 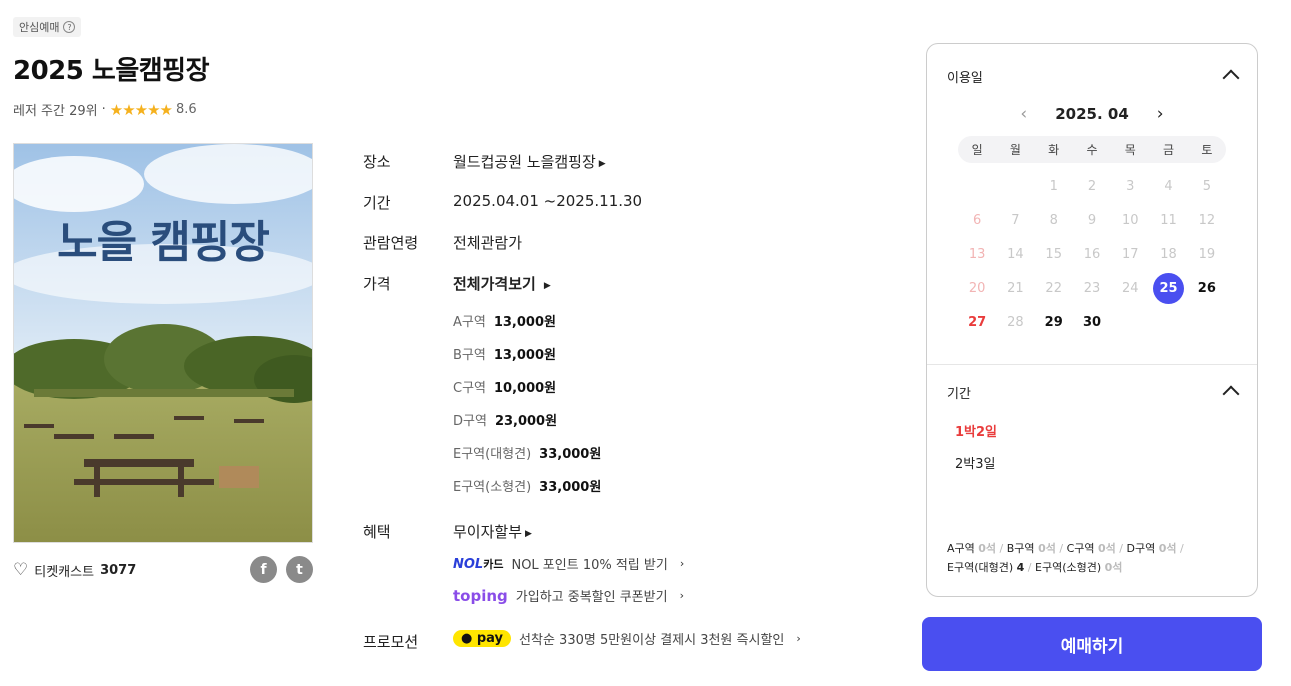 I want to click on weekday-header: 일 월 화 수 목 금 토, so click(x=1092, y=149).